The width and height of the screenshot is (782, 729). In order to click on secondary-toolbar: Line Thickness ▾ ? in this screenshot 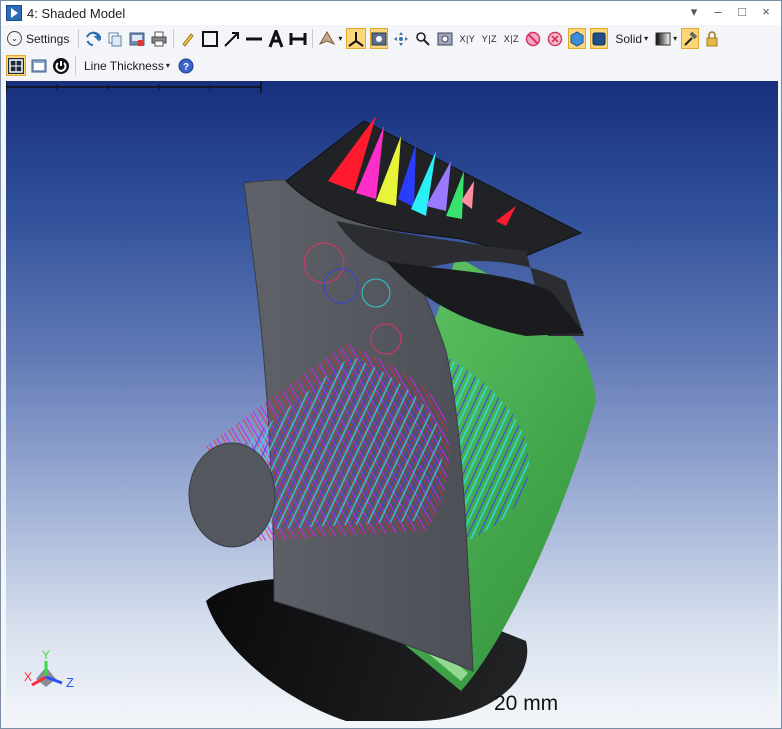, I will do `click(391, 65)`.